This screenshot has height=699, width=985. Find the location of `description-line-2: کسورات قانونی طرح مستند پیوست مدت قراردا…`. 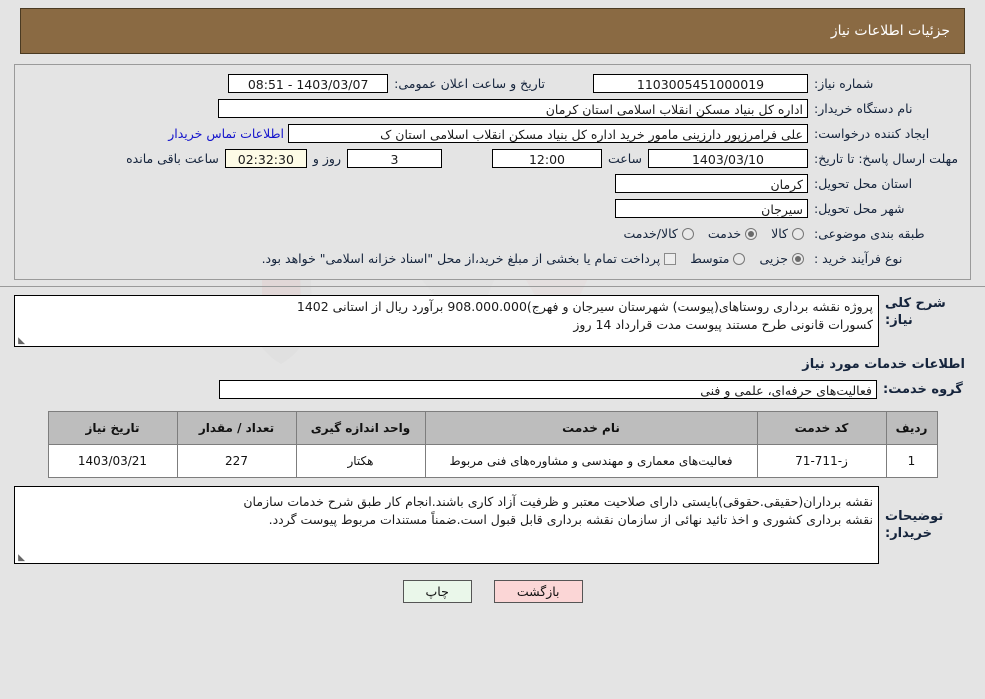

description-line-2: کسورات قانونی طرح مستند پیوست مدت قراردا… is located at coordinates (723, 324).